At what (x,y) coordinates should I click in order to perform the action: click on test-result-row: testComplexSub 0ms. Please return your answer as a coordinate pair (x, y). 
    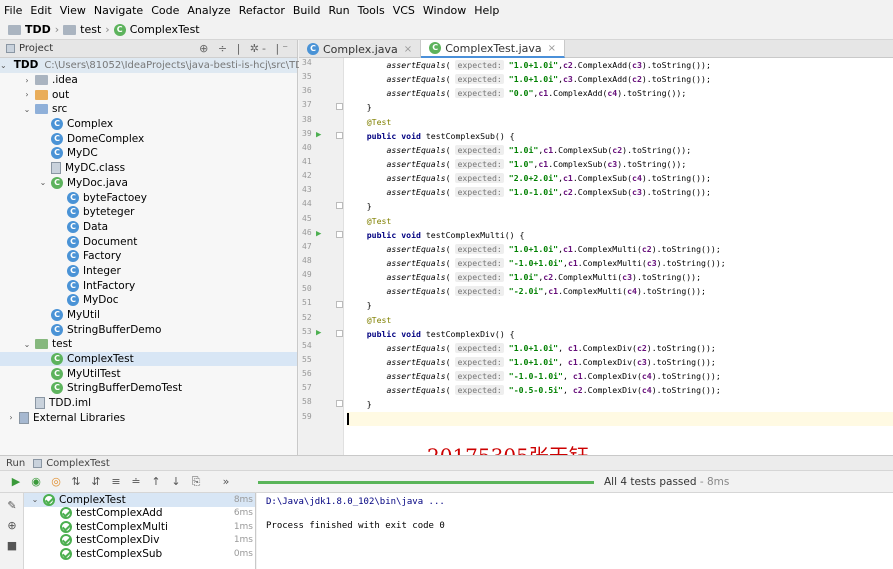
    Looking at the image, I should click on (139, 554).